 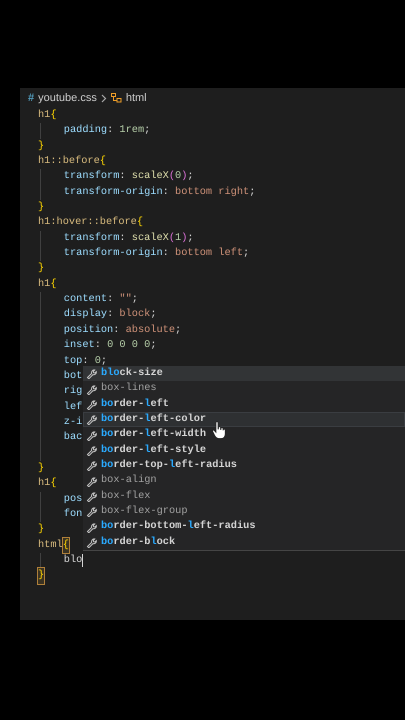 What do you see at coordinates (79, 346) in the screenshot?
I see `code-token: inset` at bounding box center [79, 346].